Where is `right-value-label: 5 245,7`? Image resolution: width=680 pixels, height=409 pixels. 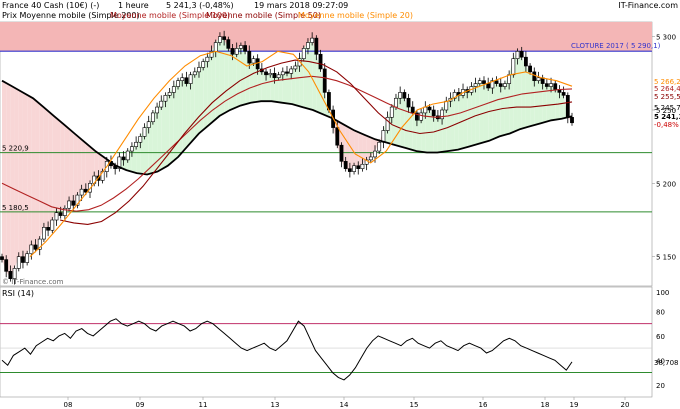 right-value-label: 5 245,7 is located at coordinates (667, 108).